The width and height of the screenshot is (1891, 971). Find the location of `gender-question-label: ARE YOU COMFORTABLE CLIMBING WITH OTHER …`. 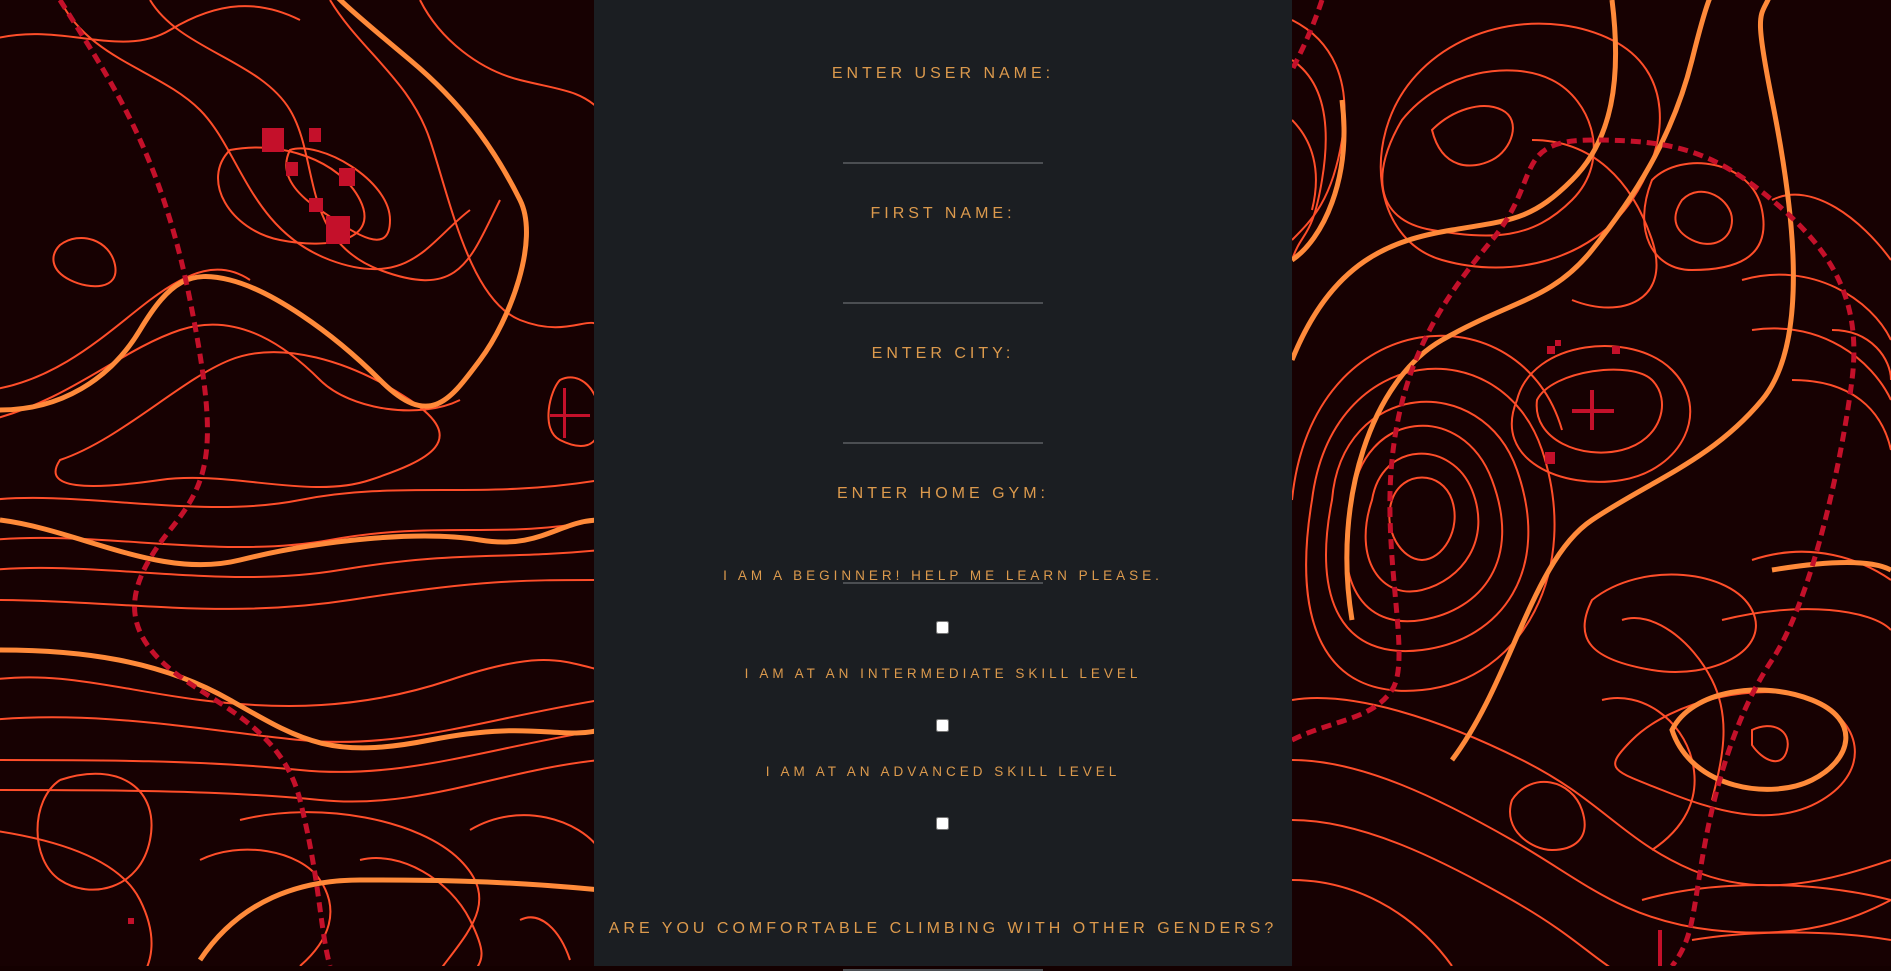

gender-question-label: ARE YOU COMFORTABLE CLIMBING WITH OTHER … is located at coordinates (943, 928).